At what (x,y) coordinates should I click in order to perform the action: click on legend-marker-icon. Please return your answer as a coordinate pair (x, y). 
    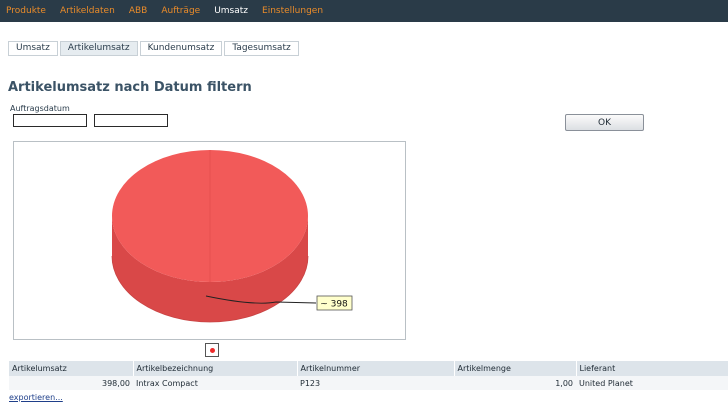
    Looking at the image, I should click on (212, 350).